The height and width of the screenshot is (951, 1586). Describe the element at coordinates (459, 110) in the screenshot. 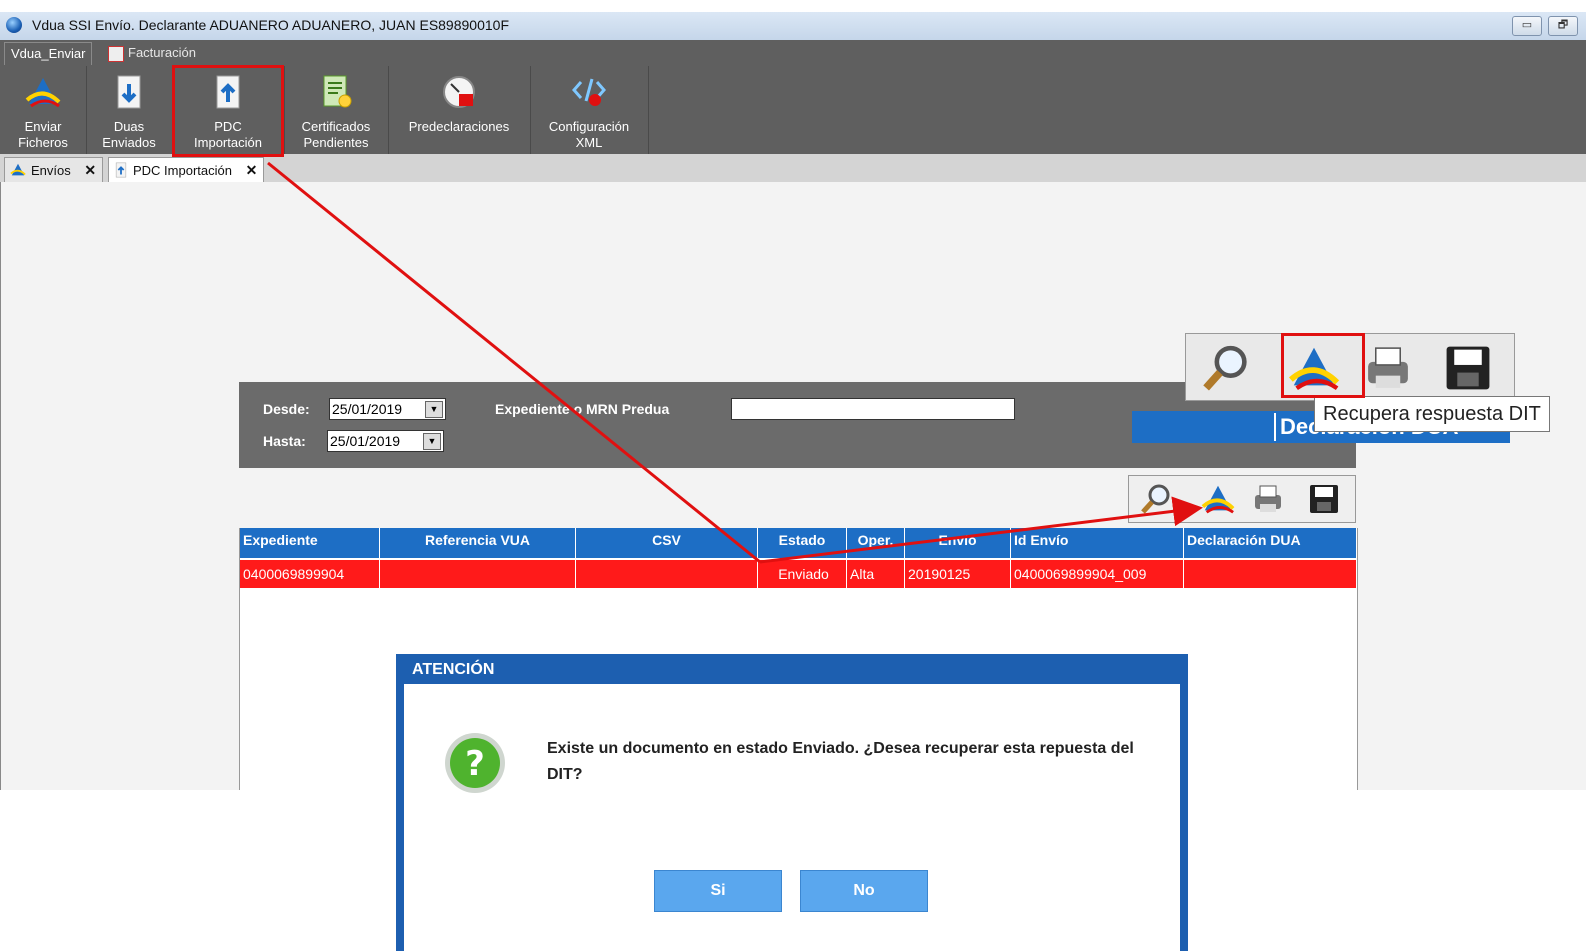

I see `predeclaraciones-button: Predeclaraciones` at that location.